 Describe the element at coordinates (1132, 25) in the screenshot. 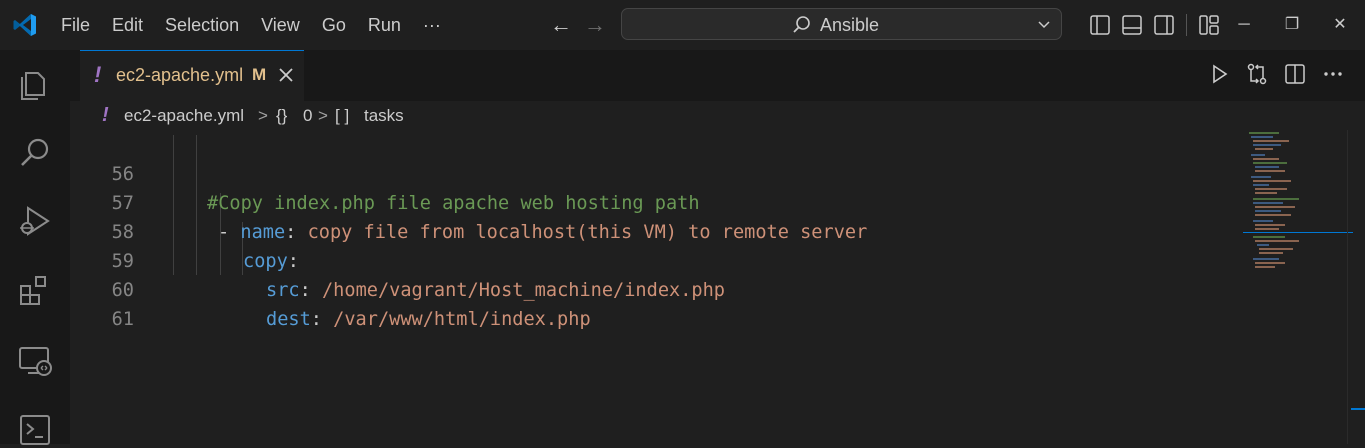

I see `toggle-panel-icon` at that location.